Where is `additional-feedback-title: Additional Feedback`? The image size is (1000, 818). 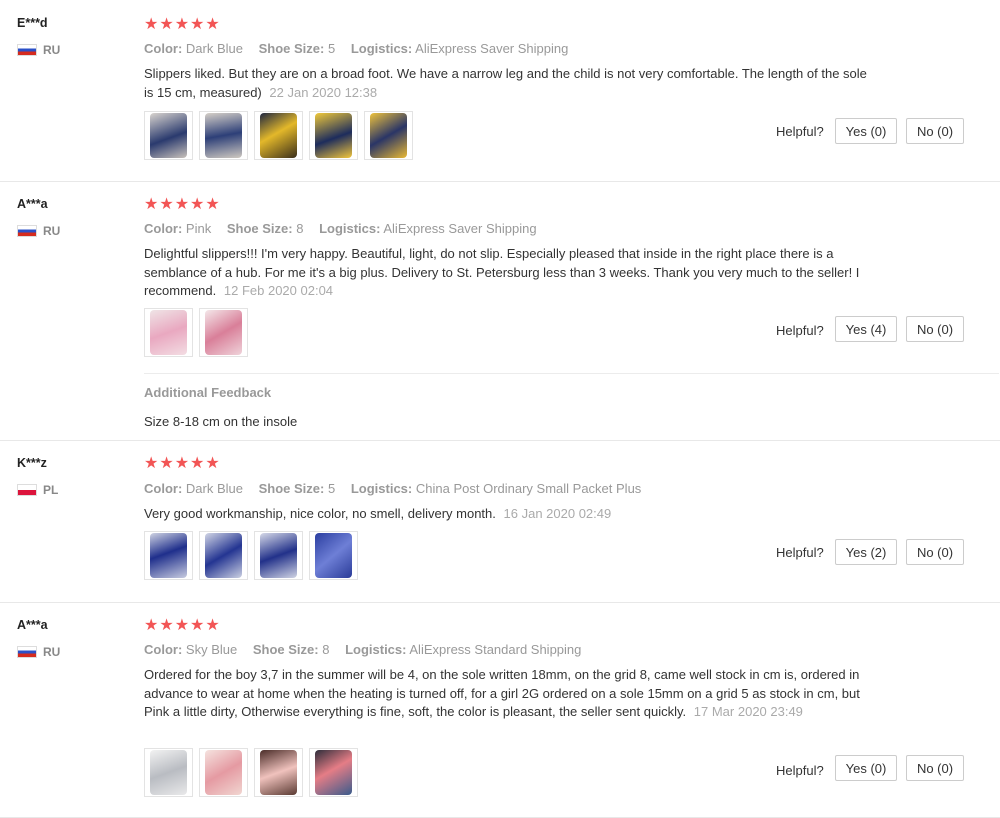
additional-feedback-title: Additional Feedback is located at coordinates (208, 392).